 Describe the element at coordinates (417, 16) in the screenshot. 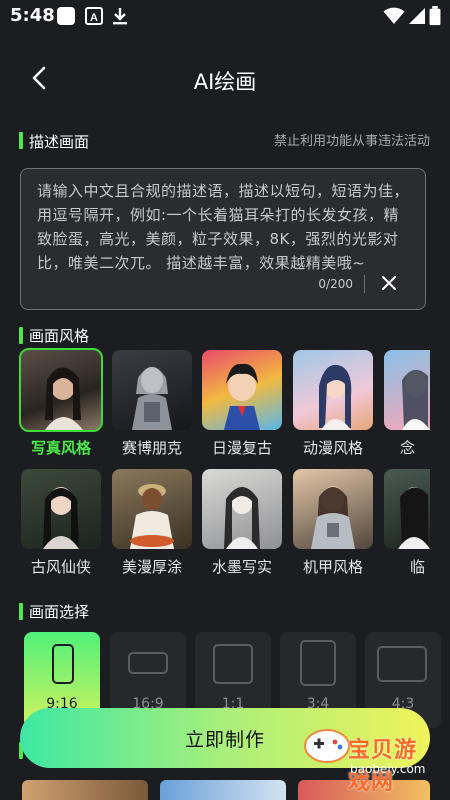

I see `signal-icon` at that location.